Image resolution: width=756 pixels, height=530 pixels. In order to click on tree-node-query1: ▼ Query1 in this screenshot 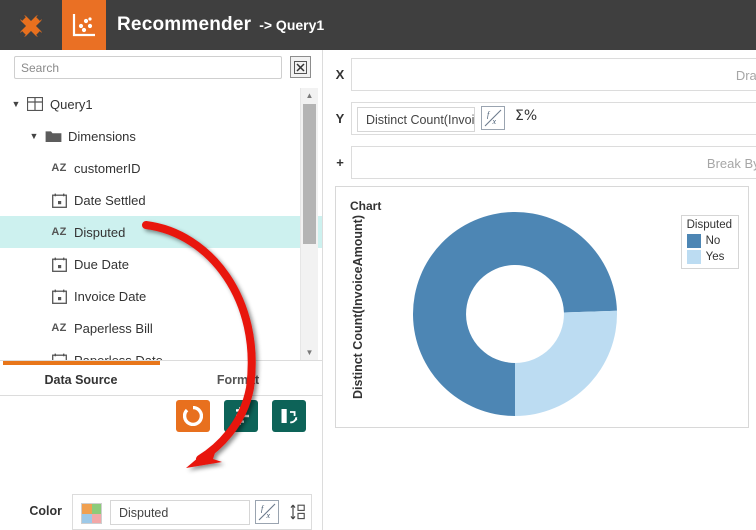, I will do `click(154, 104)`.